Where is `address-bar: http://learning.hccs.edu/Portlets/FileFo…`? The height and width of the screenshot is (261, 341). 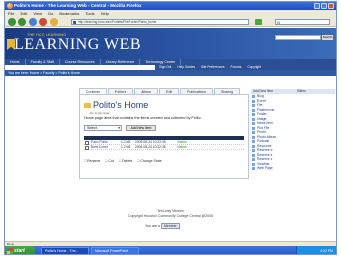
address-bar: http://learning.hccs.edu/Portlets/FileFo… is located at coordinates (160, 22).